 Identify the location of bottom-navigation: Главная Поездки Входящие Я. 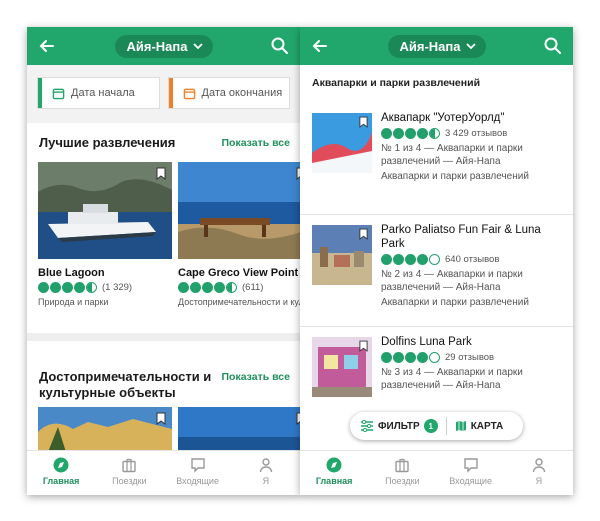
(436, 472).